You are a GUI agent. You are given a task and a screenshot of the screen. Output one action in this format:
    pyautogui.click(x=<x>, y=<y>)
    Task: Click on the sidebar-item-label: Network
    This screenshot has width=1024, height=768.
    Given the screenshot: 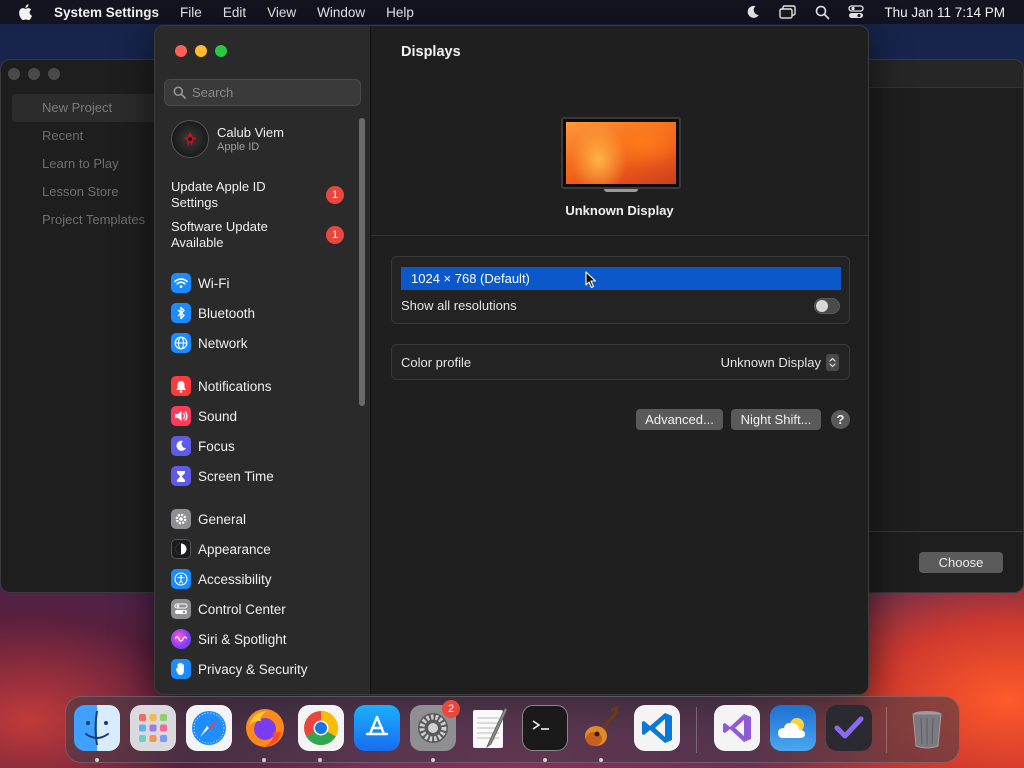 What is the action you would take?
    pyautogui.click(x=223, y=343)
    